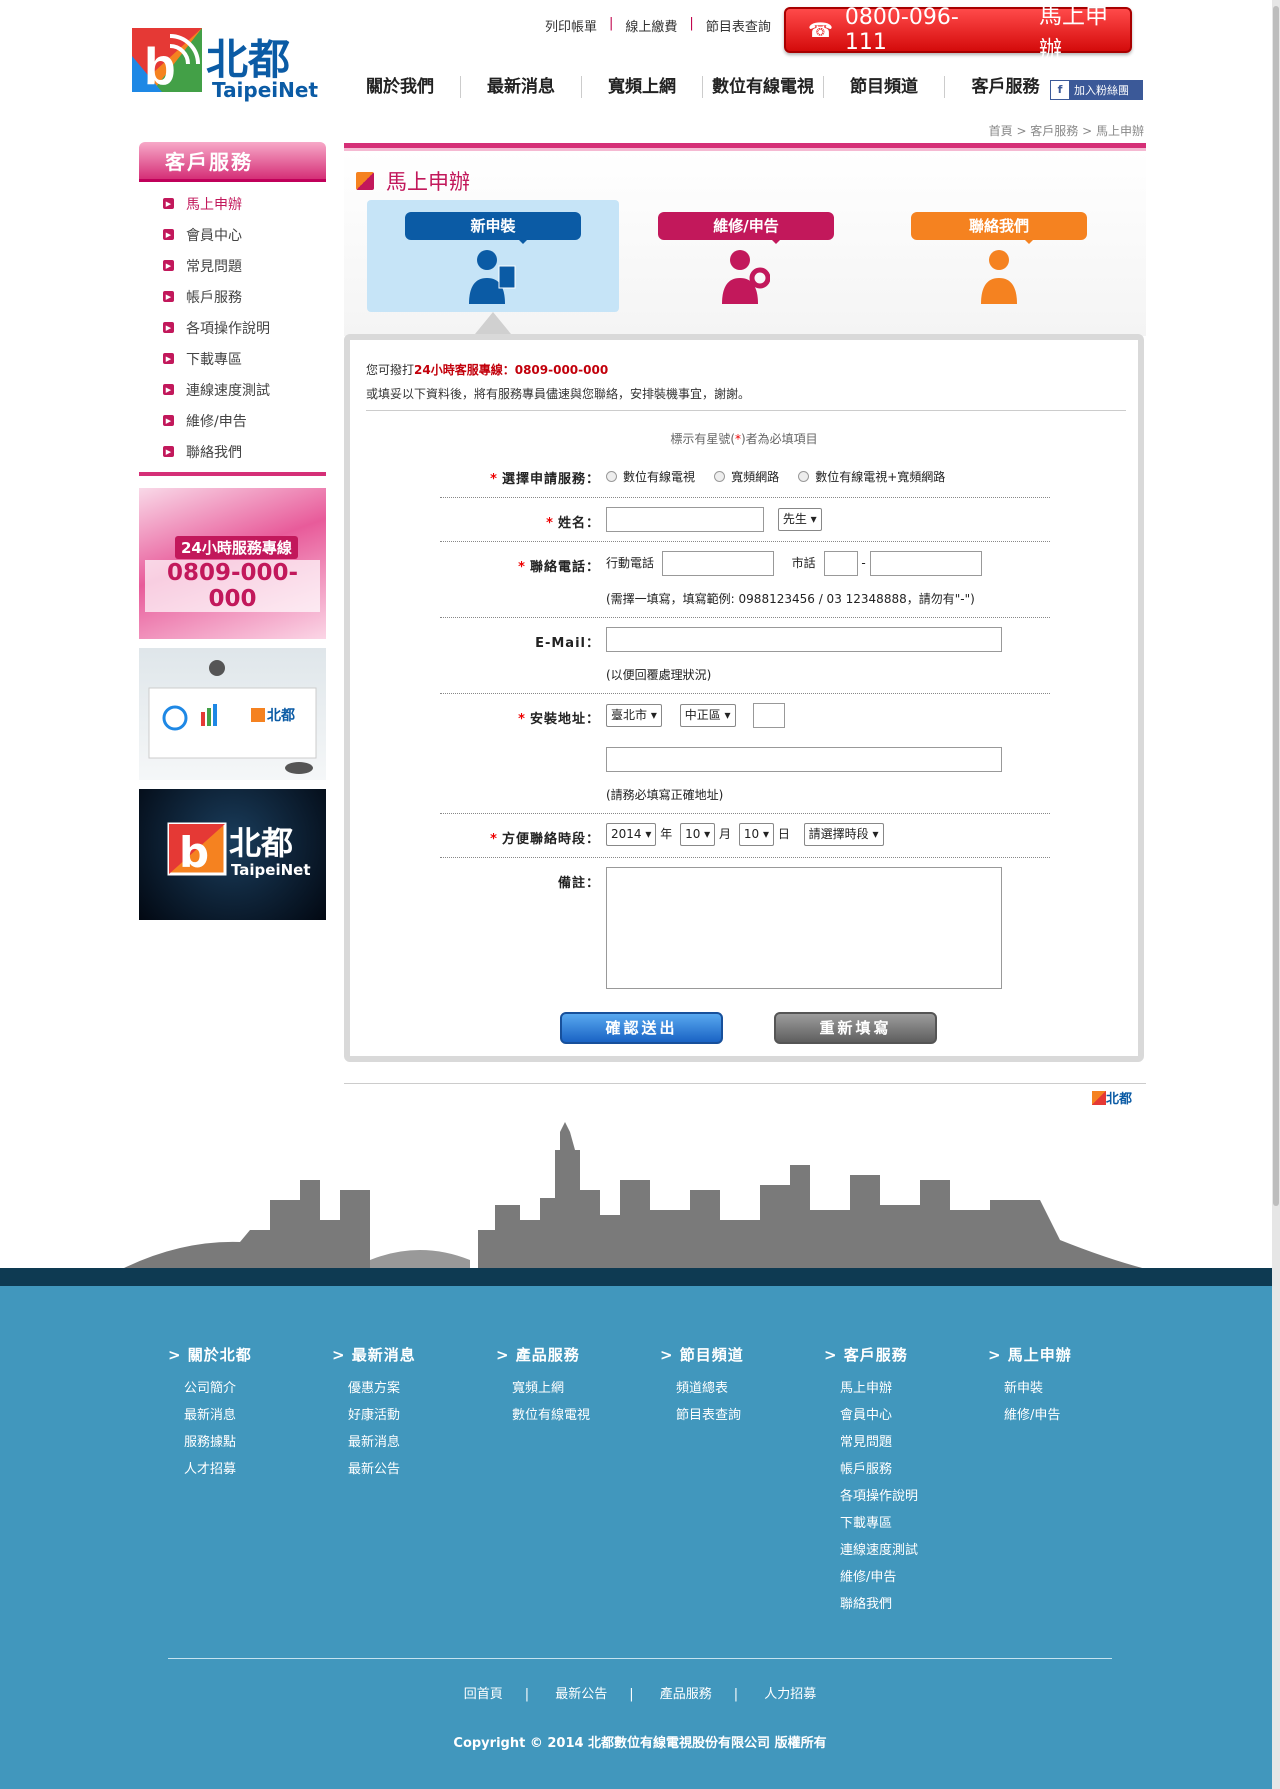 Image resolution: width=1280 pixels, height=1789 pixels. Describe the element at coordinates (232, 296) in the screenshot. I see `sidebar-item-account: ▶ 帳戶服務` at that location.